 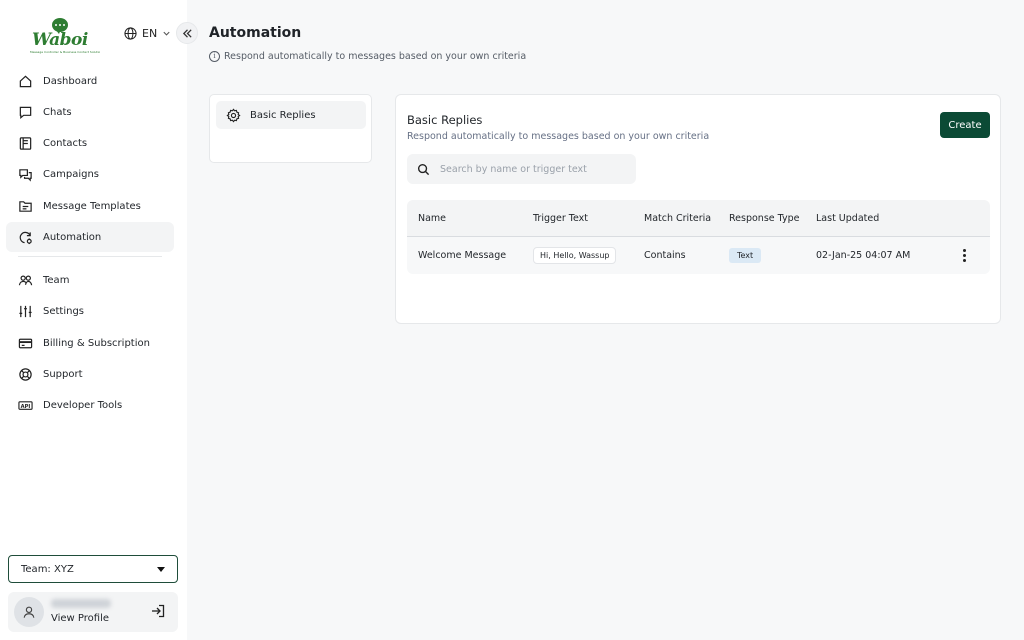 What do you see at coordinates (90, 374) in the screenshot?
I see `sidebar-item-support: Support` at bounding box center [90, 374].